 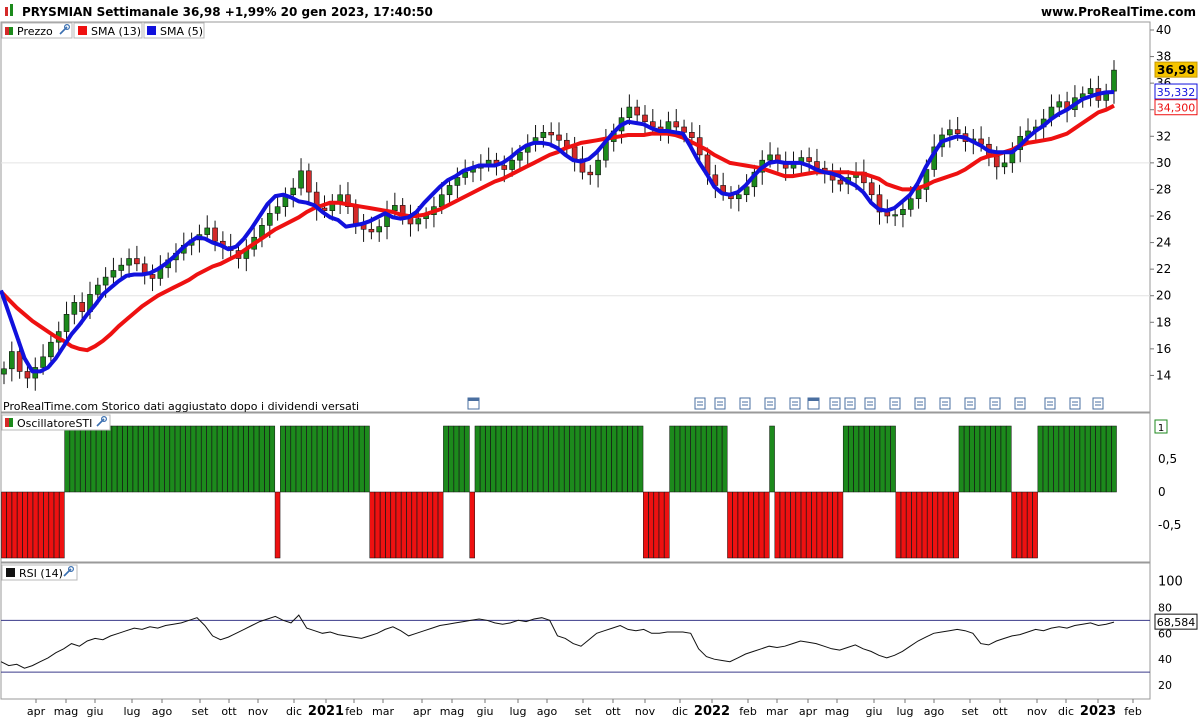 What do you see at coordinates (11, 422) in the screenshot?
I see `osc-swatch-up` at bounding box center [11, 422].